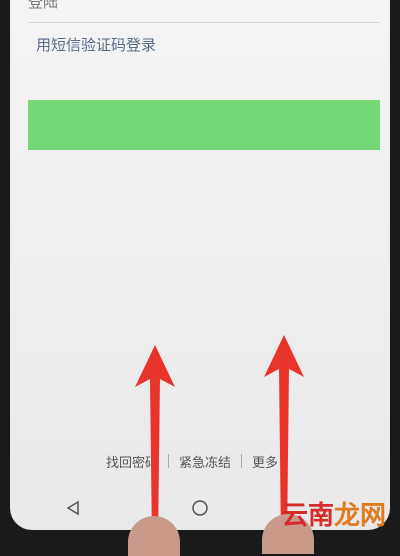  What do you see at coordinates (359, 516) in the screenshot?
I see `watermark-part2: 龙网` at bounding box center [359, 516].